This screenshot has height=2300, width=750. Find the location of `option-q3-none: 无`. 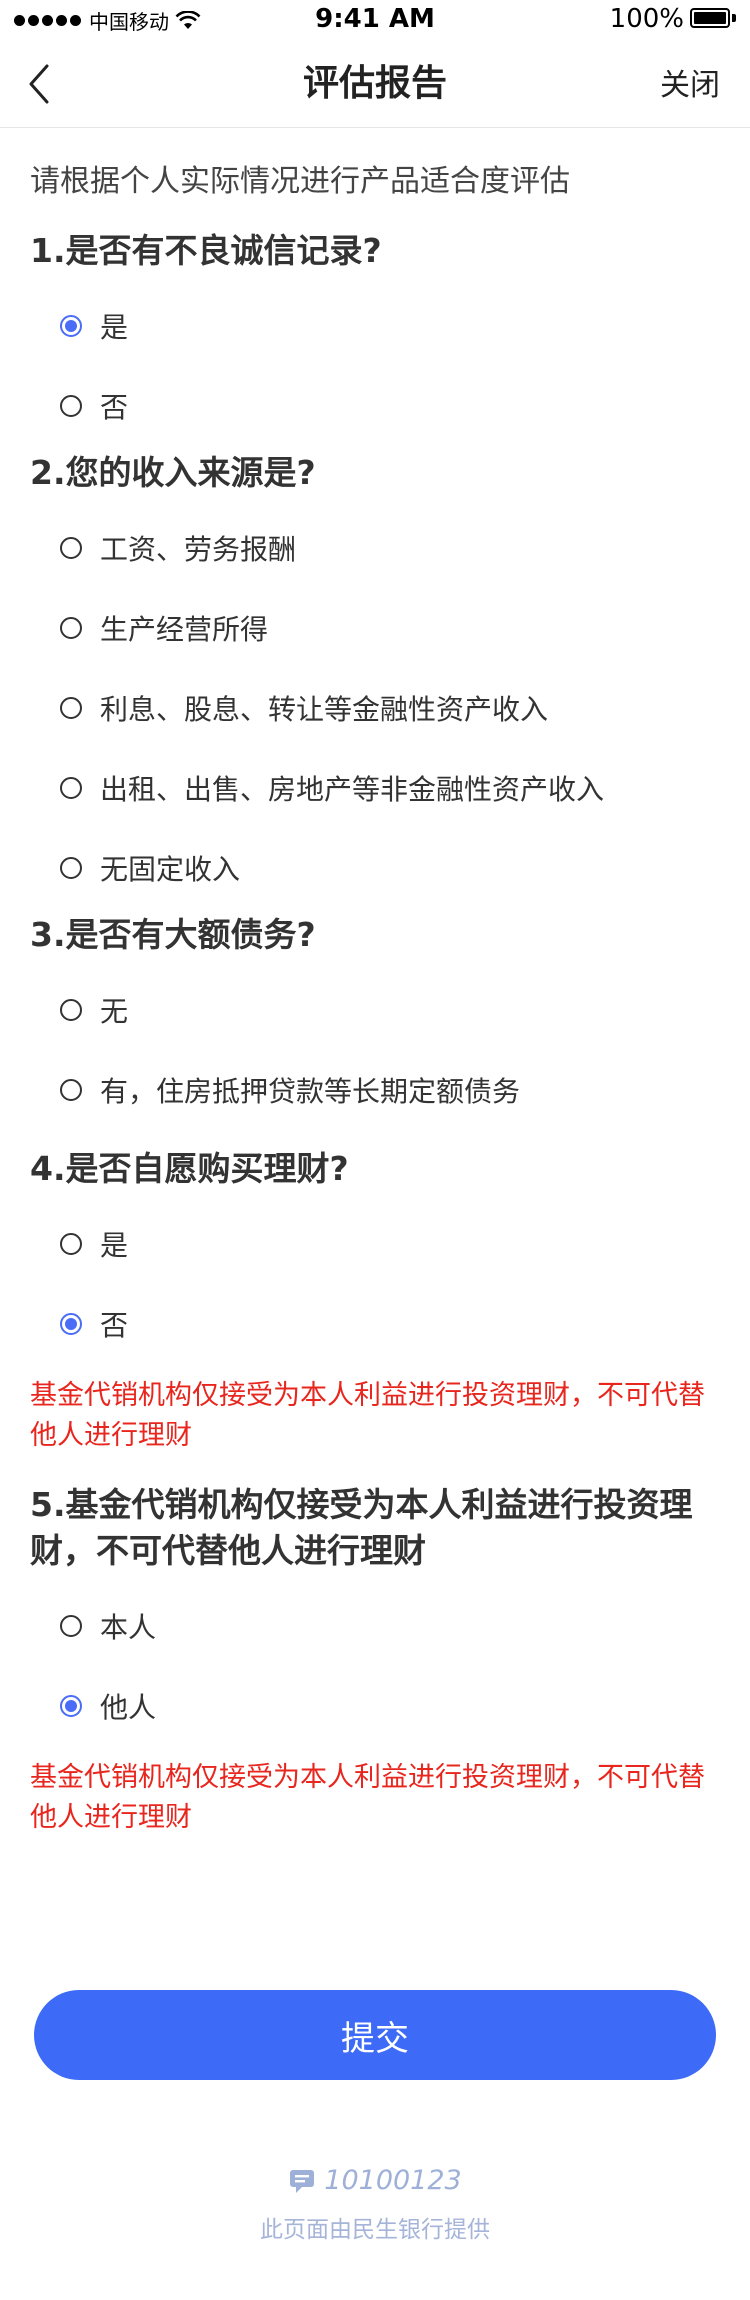

option-q3-none: 无 is located at coordinates (380, 1010).